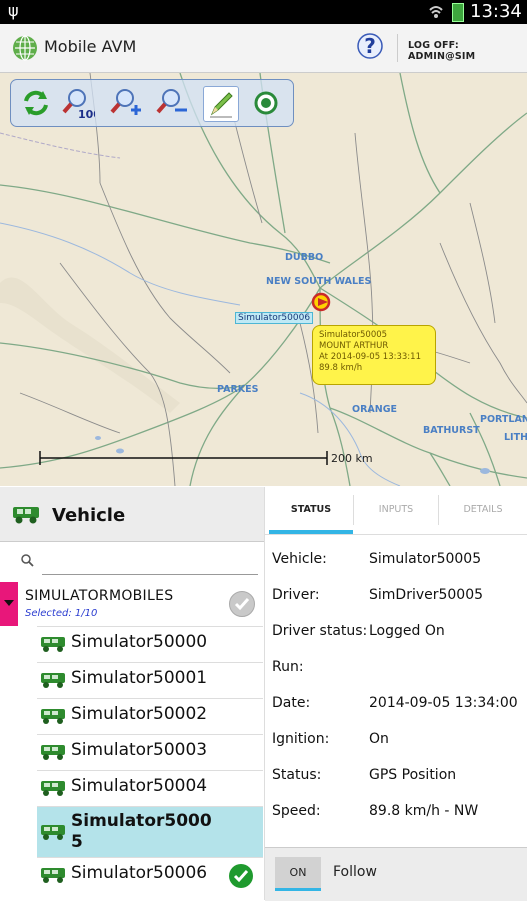 The image size is (527, 901). I want to click on detail-label: Vehicle:, so click(299, 559).